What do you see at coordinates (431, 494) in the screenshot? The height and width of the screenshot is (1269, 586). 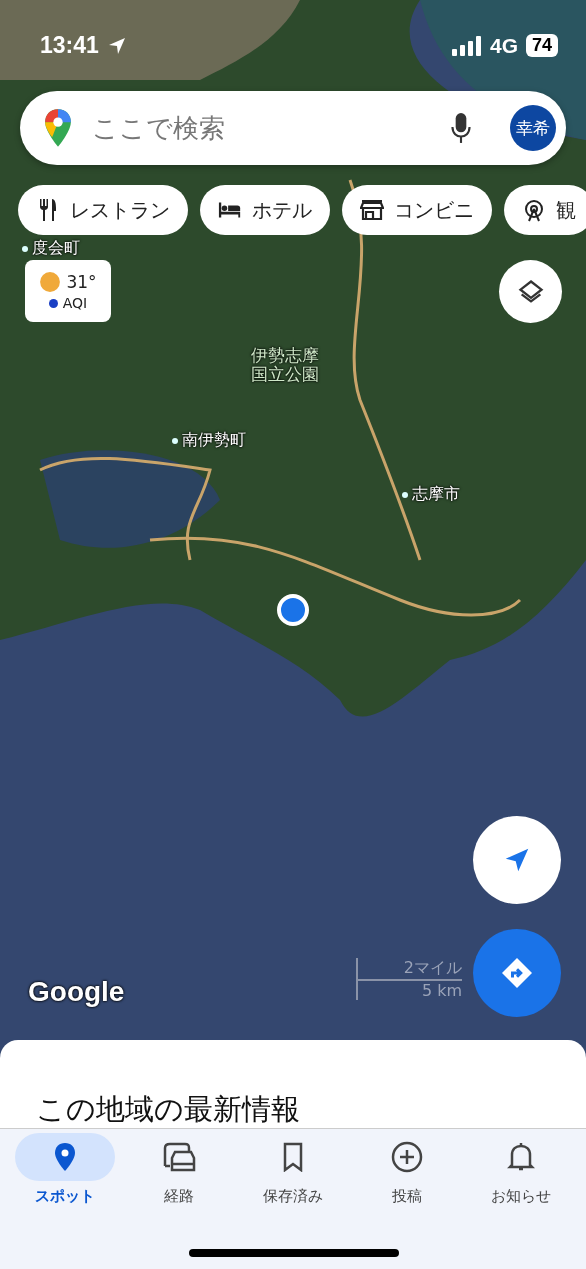 I see `map-place-label: 志摩市` at bounding box center [431, 494].